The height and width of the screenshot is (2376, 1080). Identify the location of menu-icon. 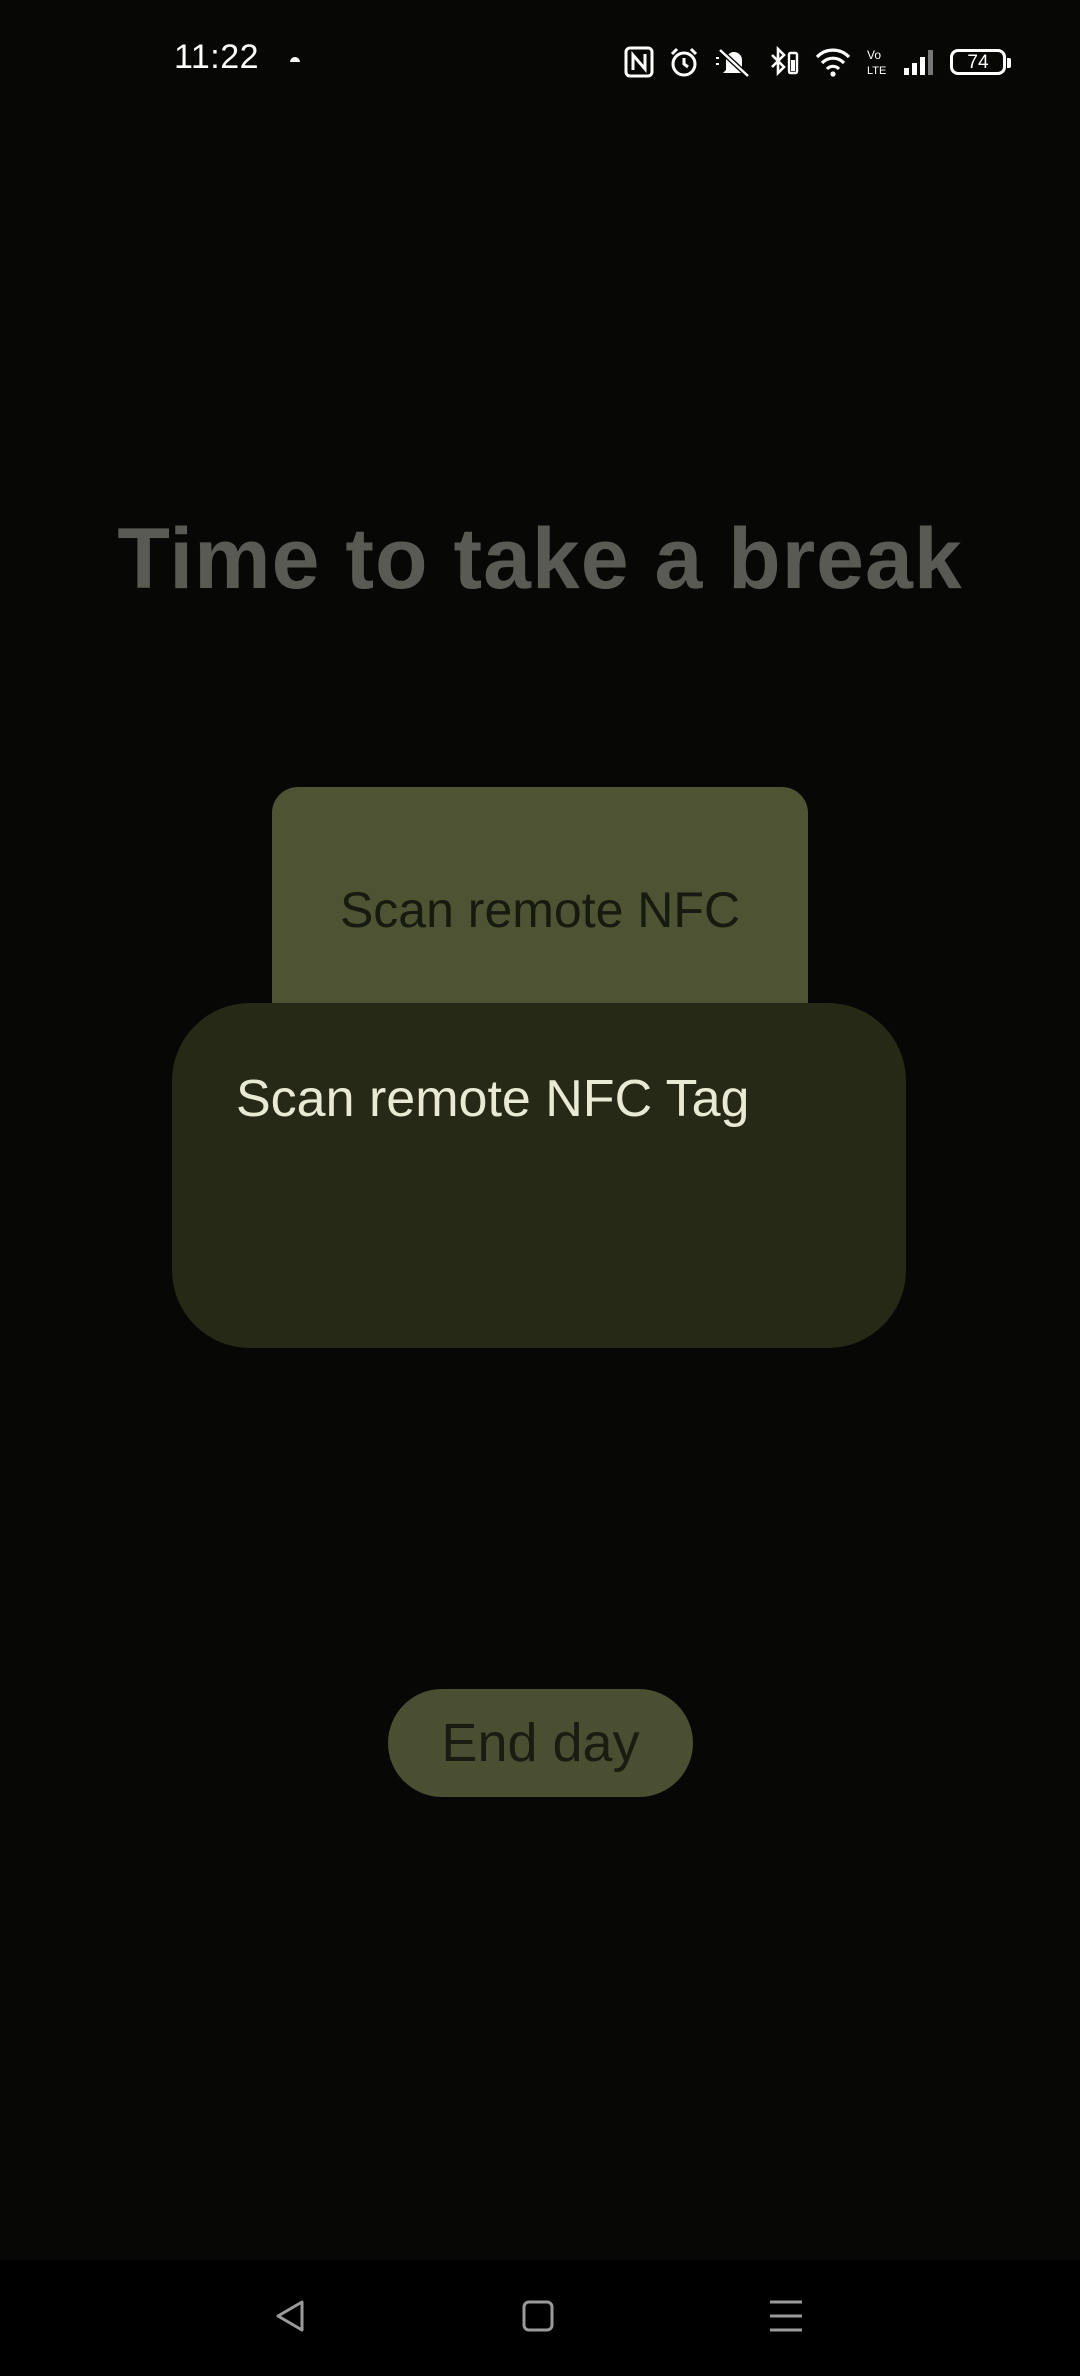
(786, 2316).